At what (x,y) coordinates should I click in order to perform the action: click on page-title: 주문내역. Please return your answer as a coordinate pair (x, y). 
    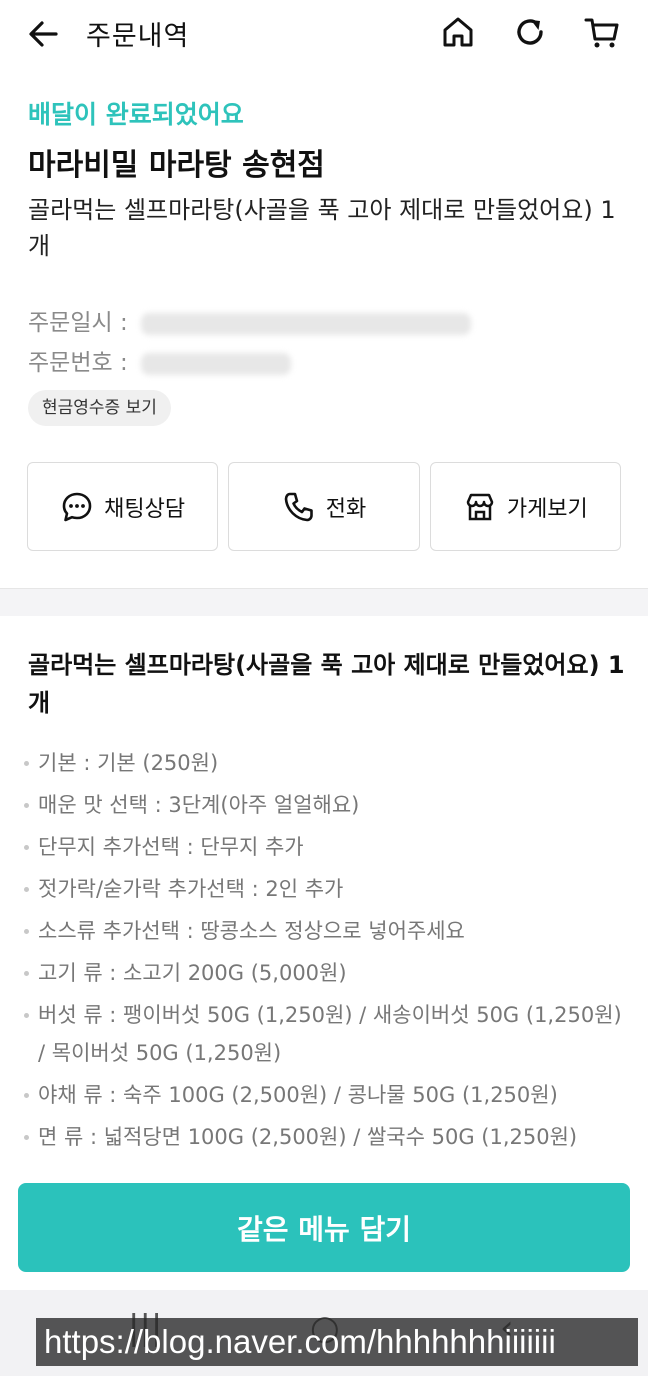
    Looking at the image, I should click on (138, 36).